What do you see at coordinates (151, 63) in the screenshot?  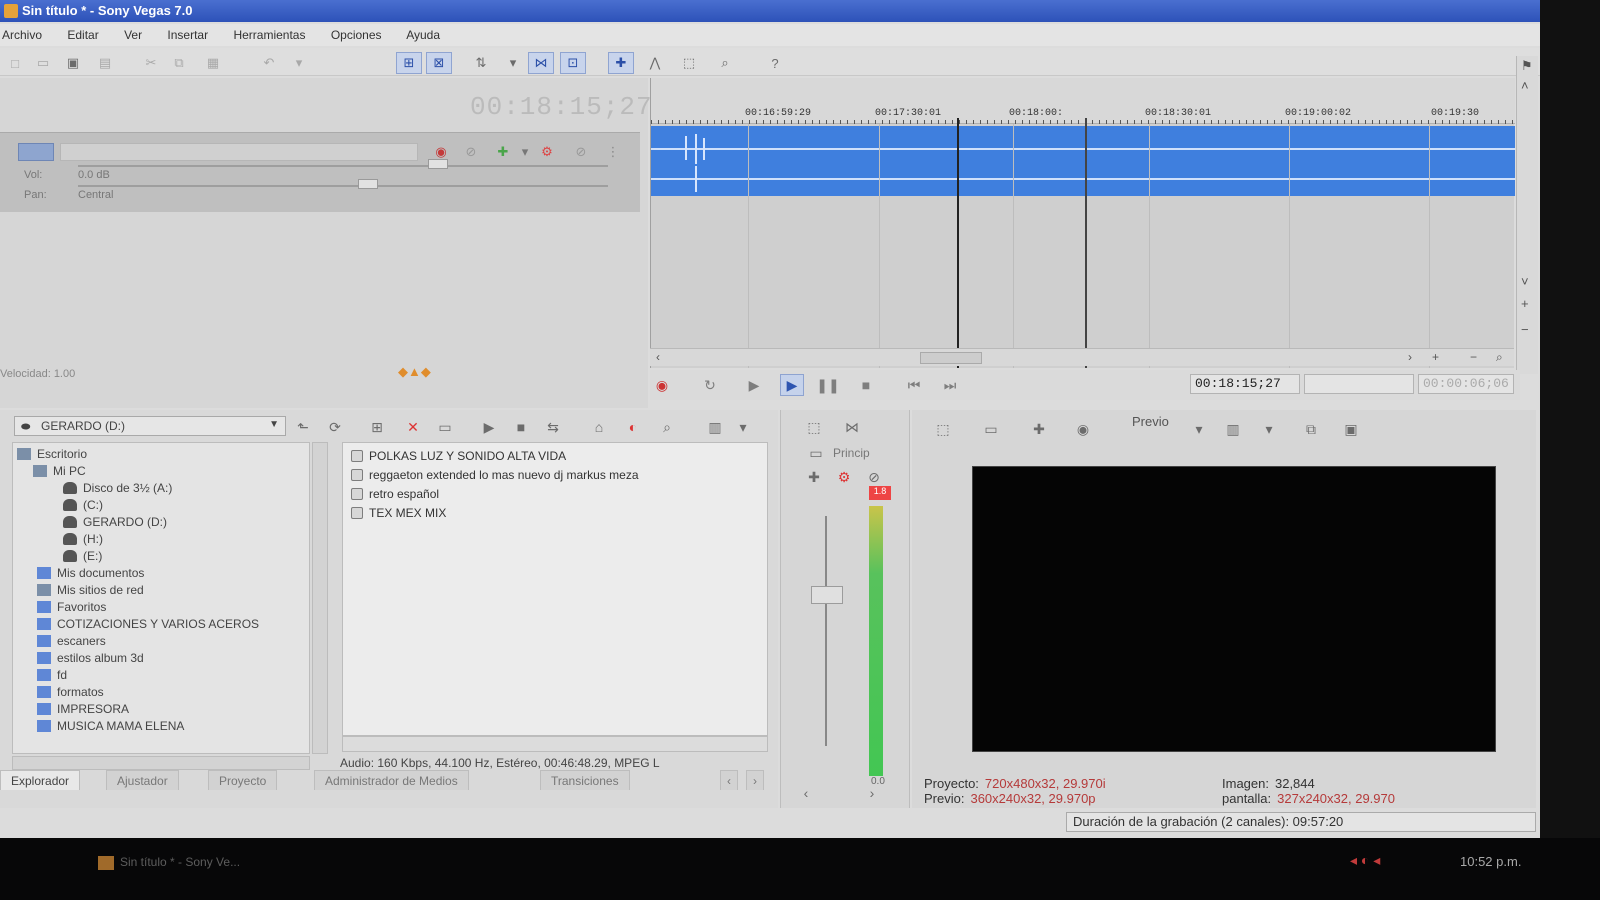 I see `cut-icon: ✂` at bounding box center [151, 63].